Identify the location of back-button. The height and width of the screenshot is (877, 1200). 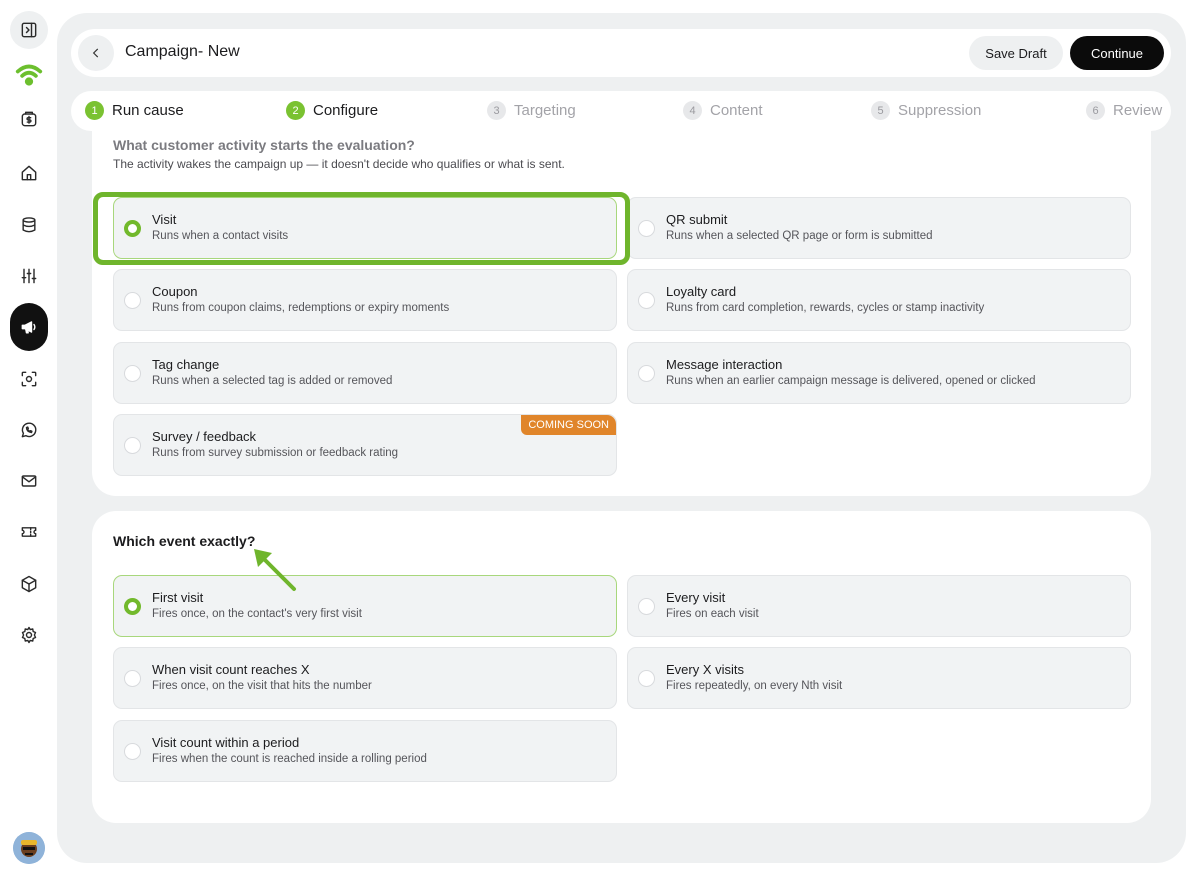
(96, 53).